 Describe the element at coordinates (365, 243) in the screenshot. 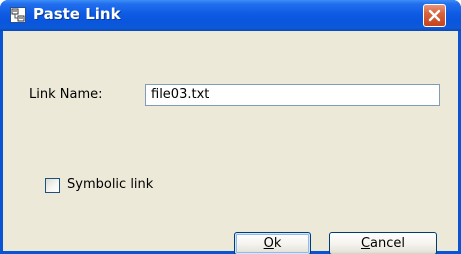

I see `cancel-button-mnemonic: C` at that location.